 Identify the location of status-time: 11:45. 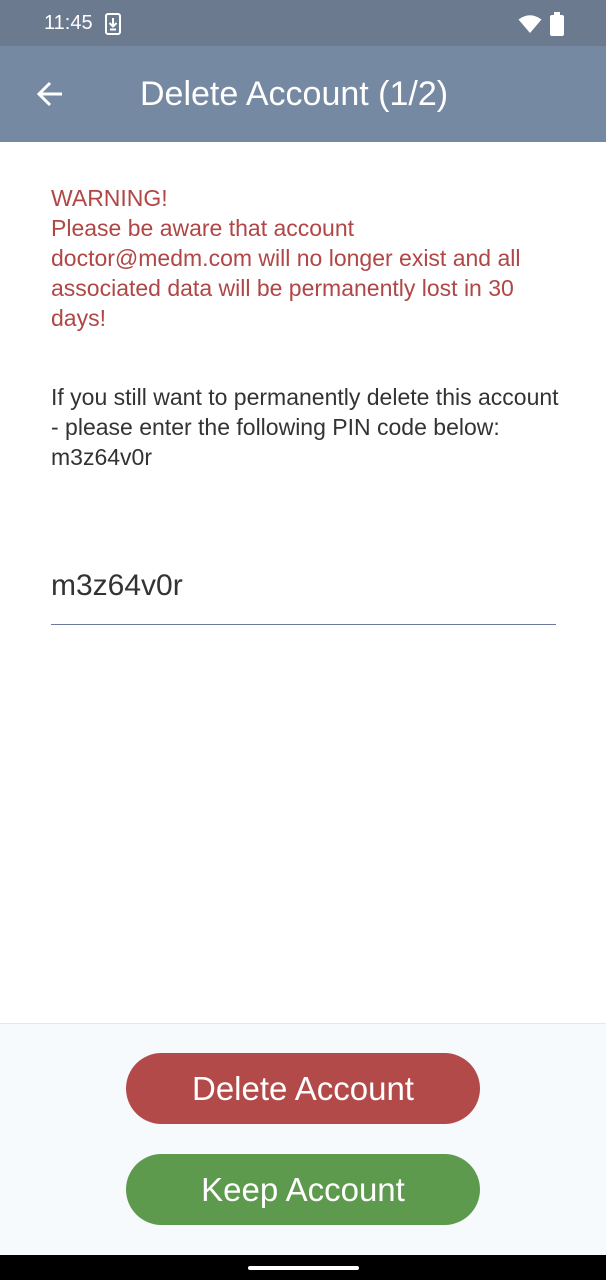
(68, 23).